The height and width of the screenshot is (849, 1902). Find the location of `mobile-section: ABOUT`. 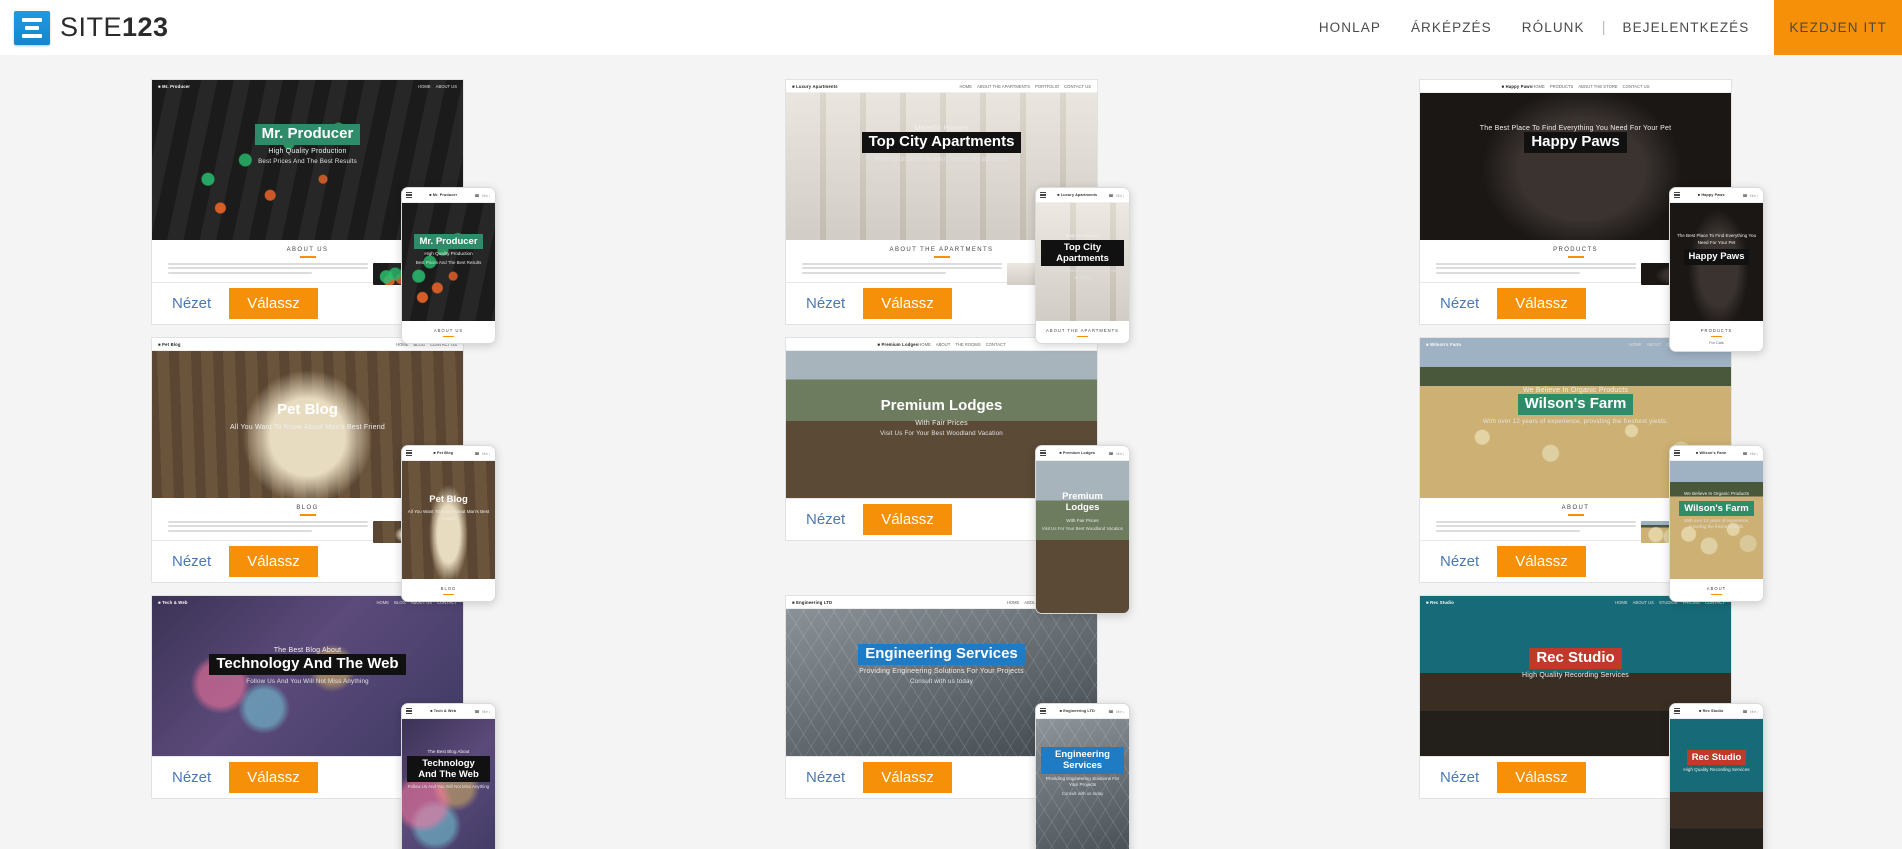

mobile-section: ABOUT is located at coordinates (1716, 590).